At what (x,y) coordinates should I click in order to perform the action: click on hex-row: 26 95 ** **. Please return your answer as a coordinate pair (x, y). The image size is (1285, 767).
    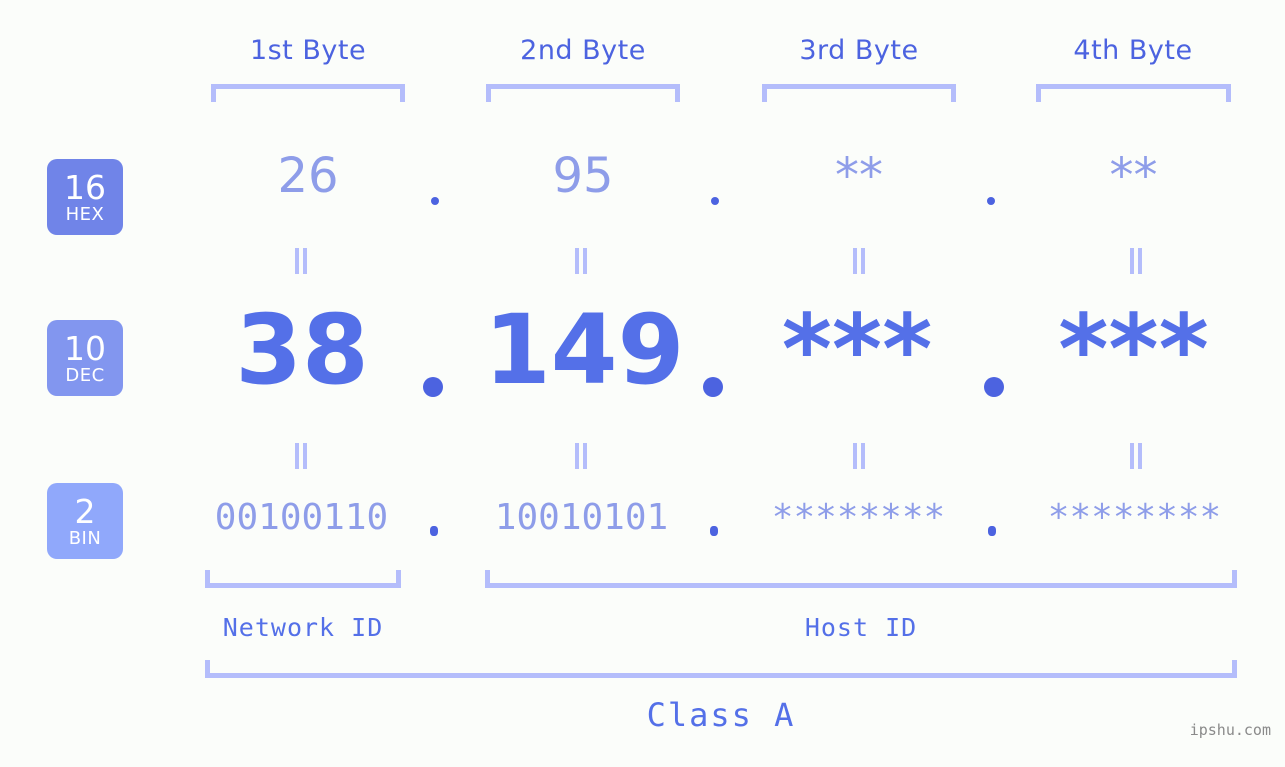
    Looking at the image, I should click on (642, 187).